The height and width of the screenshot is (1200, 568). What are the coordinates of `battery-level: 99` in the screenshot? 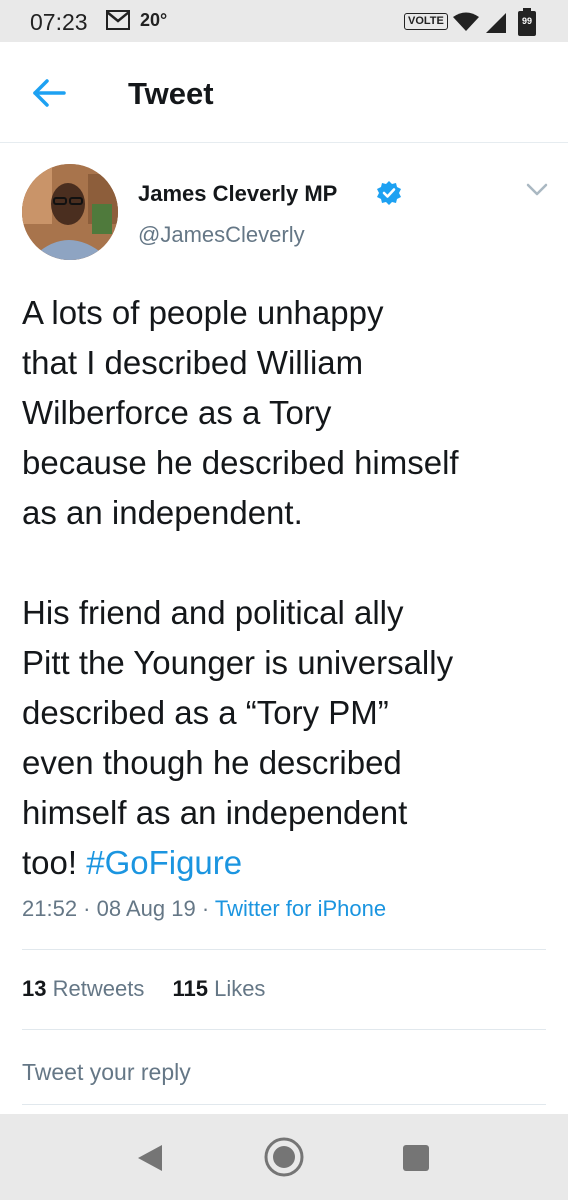 It's located at (526, 21).